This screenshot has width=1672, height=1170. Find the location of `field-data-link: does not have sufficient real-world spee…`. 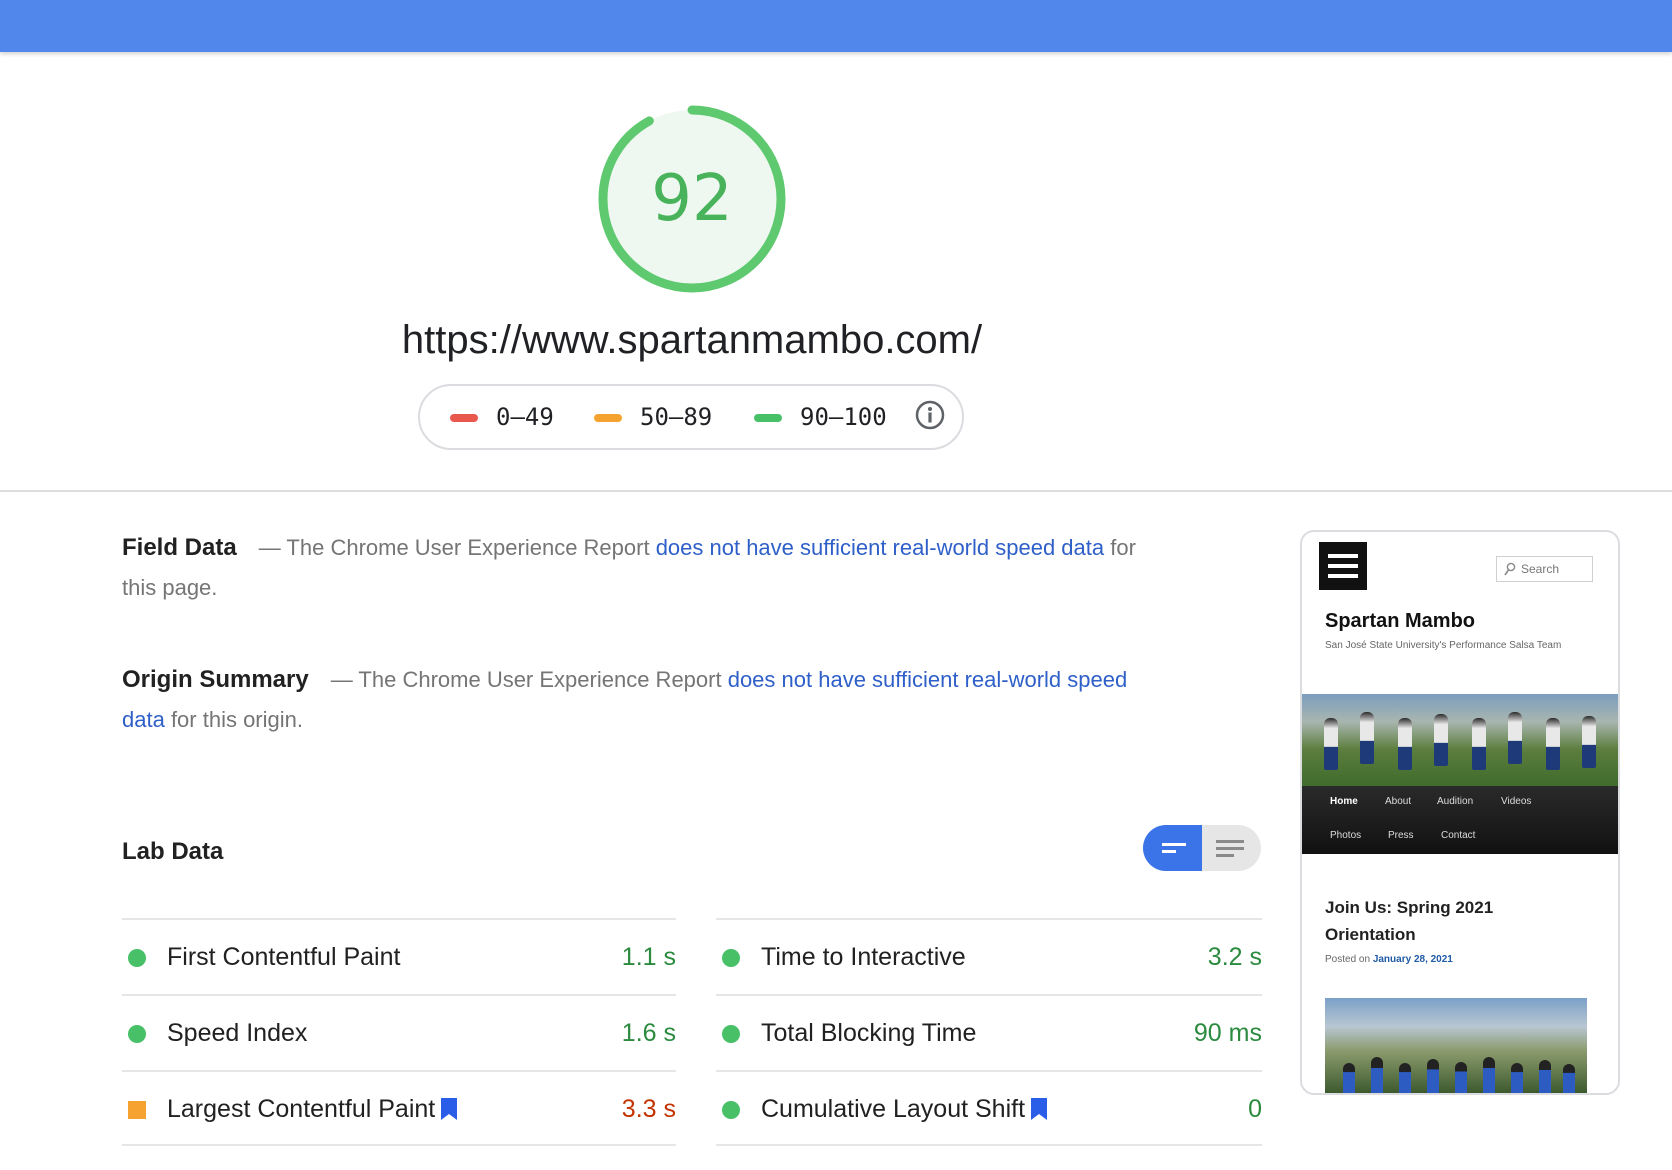

field-data-link: does not have sufficient real-world spee… is located at coordinates (880, 547).